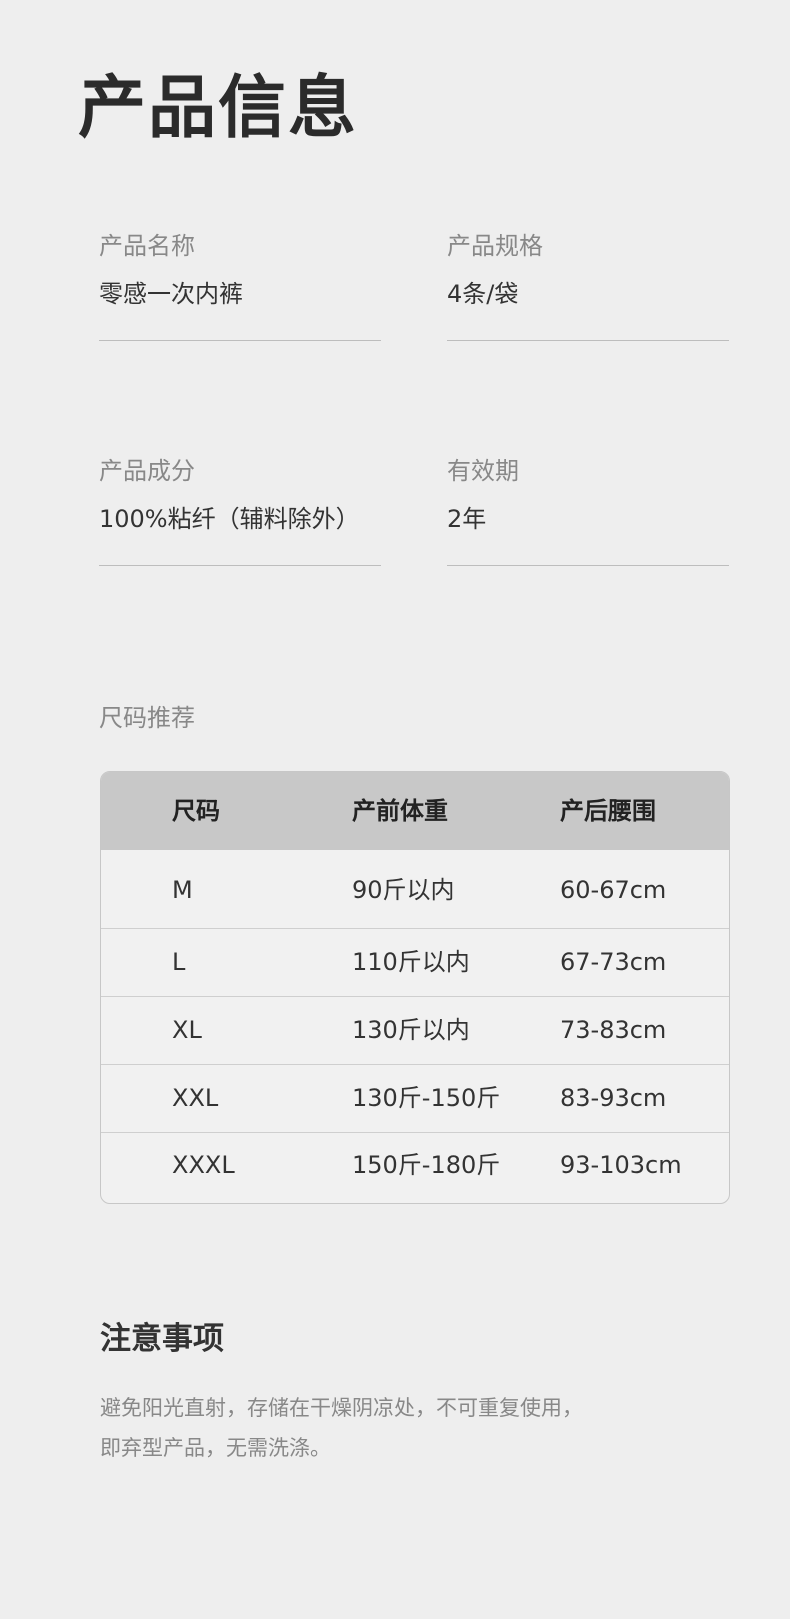 The height and width of the screenshot is (1619, 790). What do you see at coordinates (411, 962) in the screenshot?
I see `cell-weight: 110斤以内` at bounding box center [411, 962].